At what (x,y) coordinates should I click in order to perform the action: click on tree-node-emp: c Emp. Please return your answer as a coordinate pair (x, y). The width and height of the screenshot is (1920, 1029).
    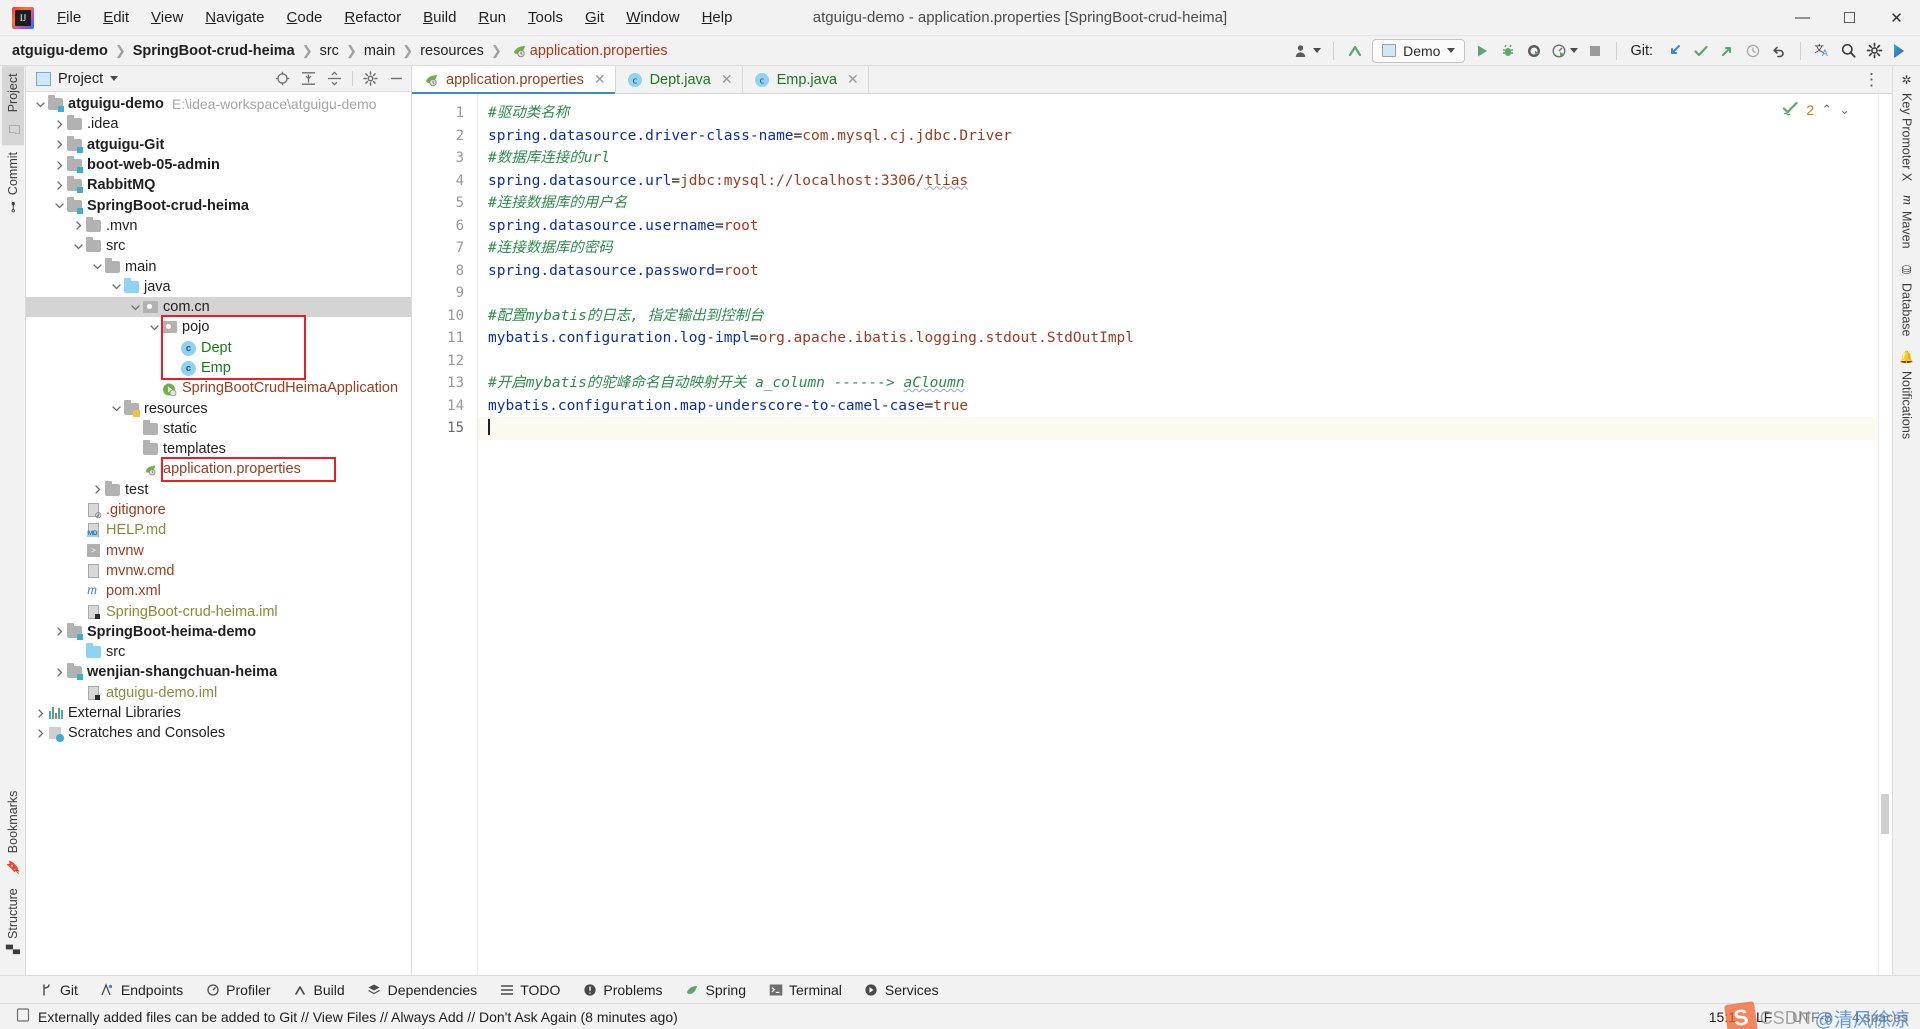
    Looking at the image, I should click on (218, 368).